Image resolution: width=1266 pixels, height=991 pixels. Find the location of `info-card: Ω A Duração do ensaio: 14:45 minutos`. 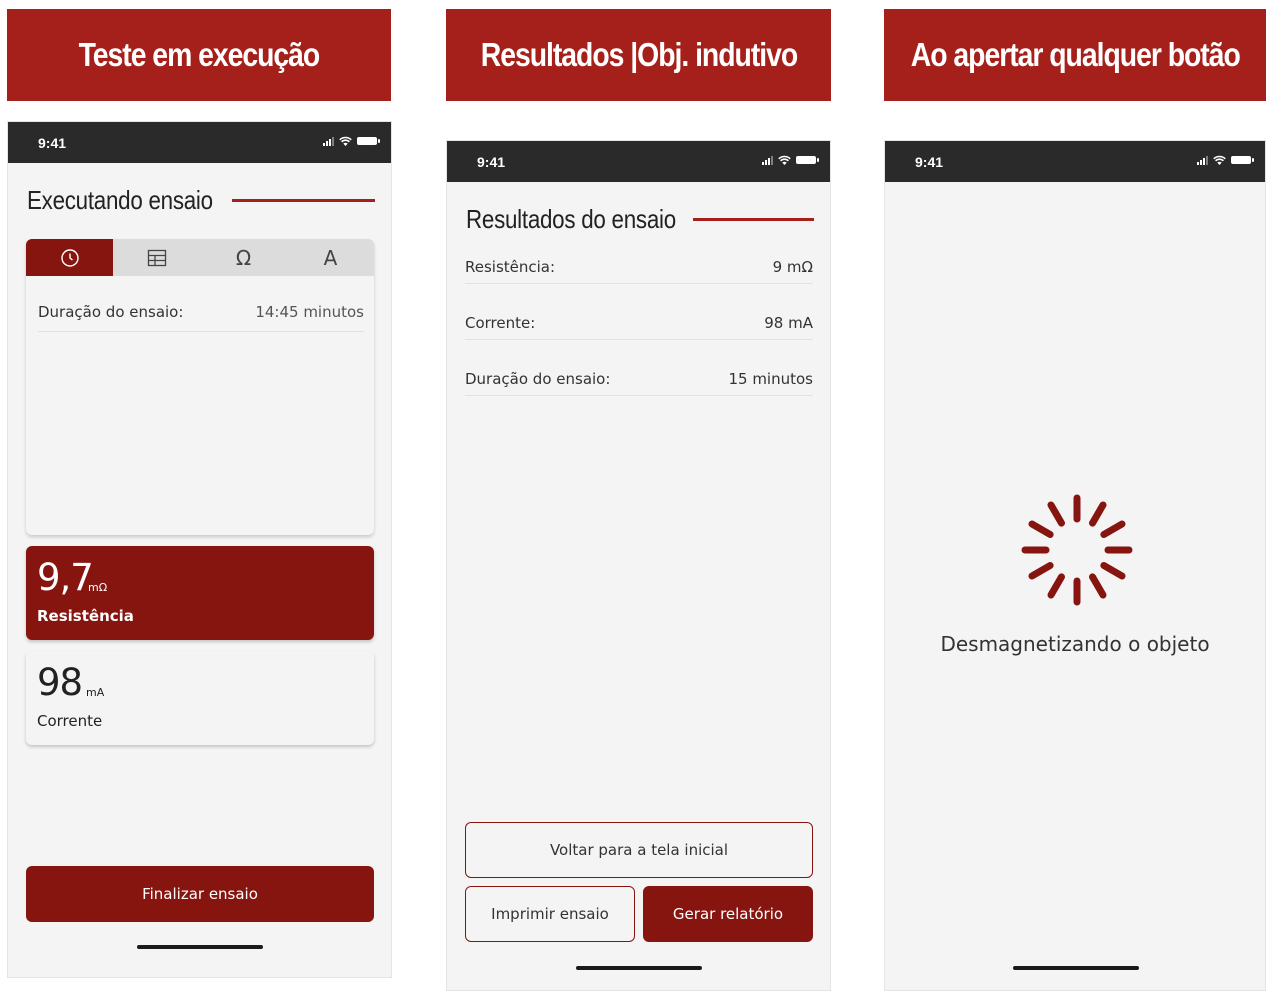

info-card: Ω A Duração do ensaio: 14:45 minutos is located at coordinates (200, 387).